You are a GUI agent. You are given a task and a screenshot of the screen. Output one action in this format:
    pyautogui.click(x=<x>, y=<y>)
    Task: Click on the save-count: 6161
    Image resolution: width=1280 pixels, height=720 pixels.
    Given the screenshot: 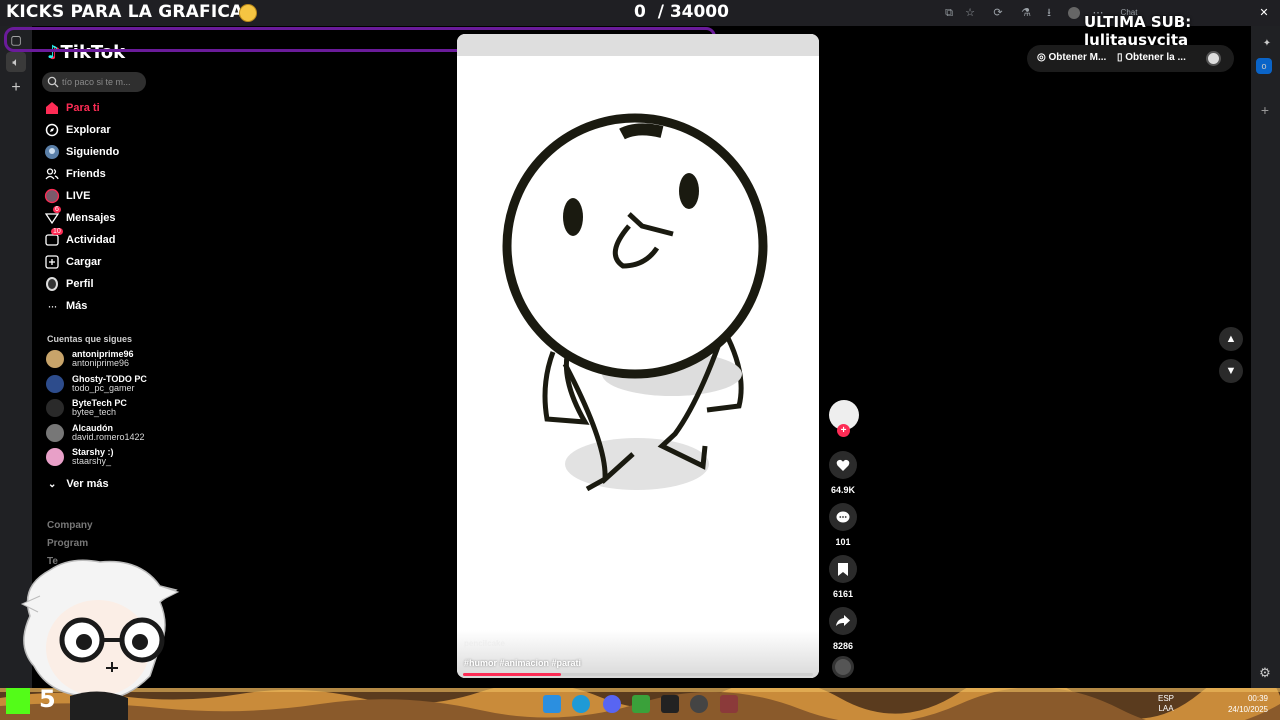 What is the action you would take?
    pyautogui.click(x=843, y=594)
    